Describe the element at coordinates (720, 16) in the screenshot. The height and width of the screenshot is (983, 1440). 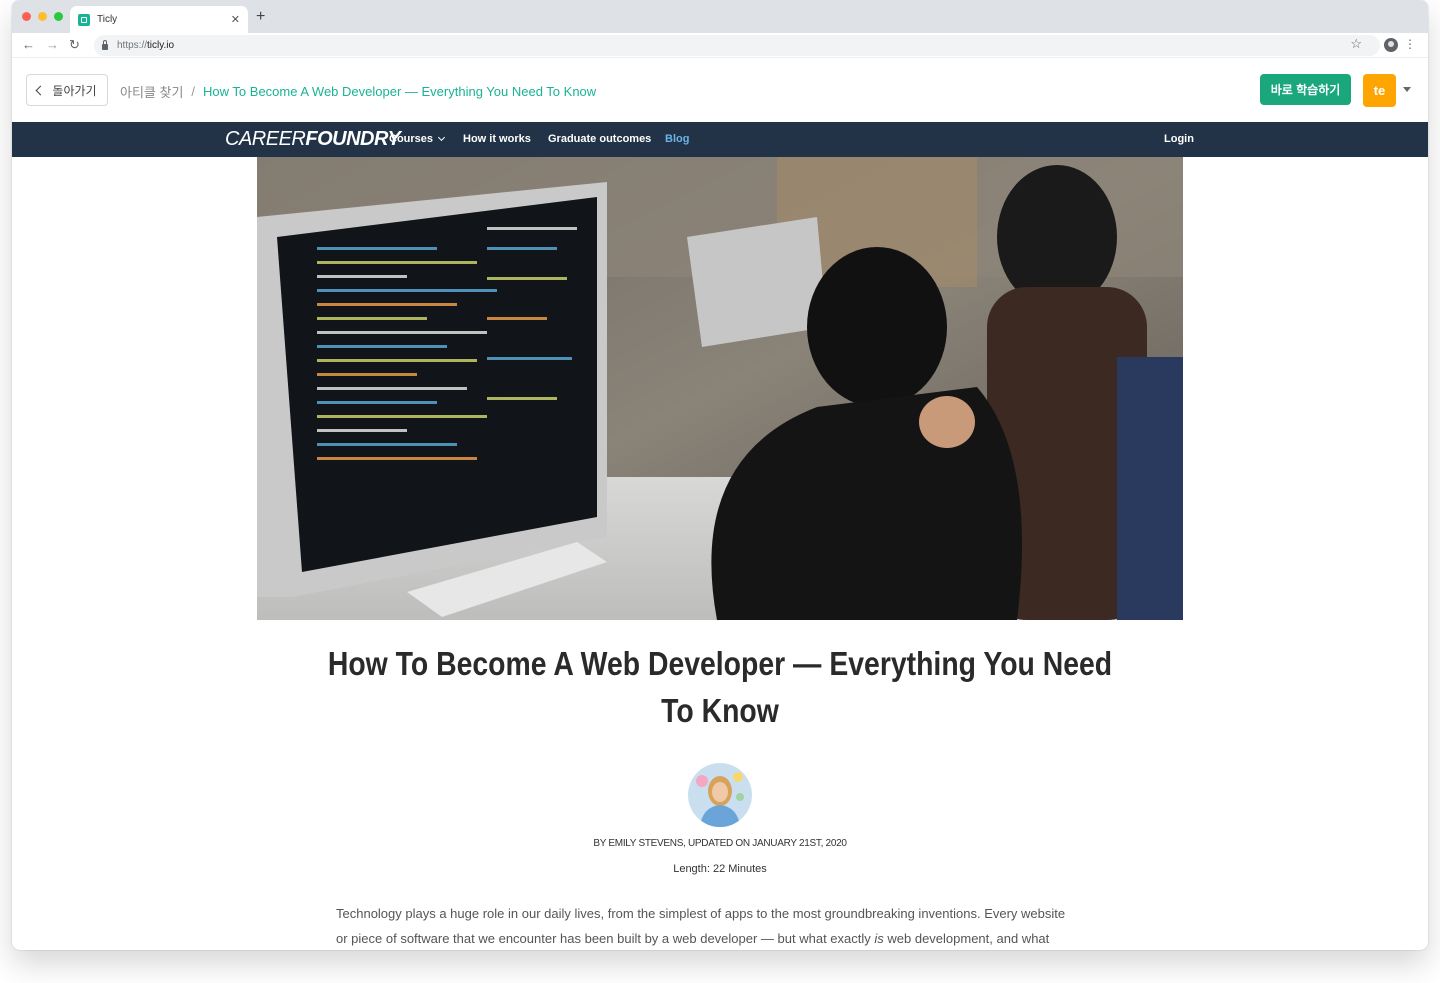
I see `tab-strip: Ticly ✕ +` at that location.